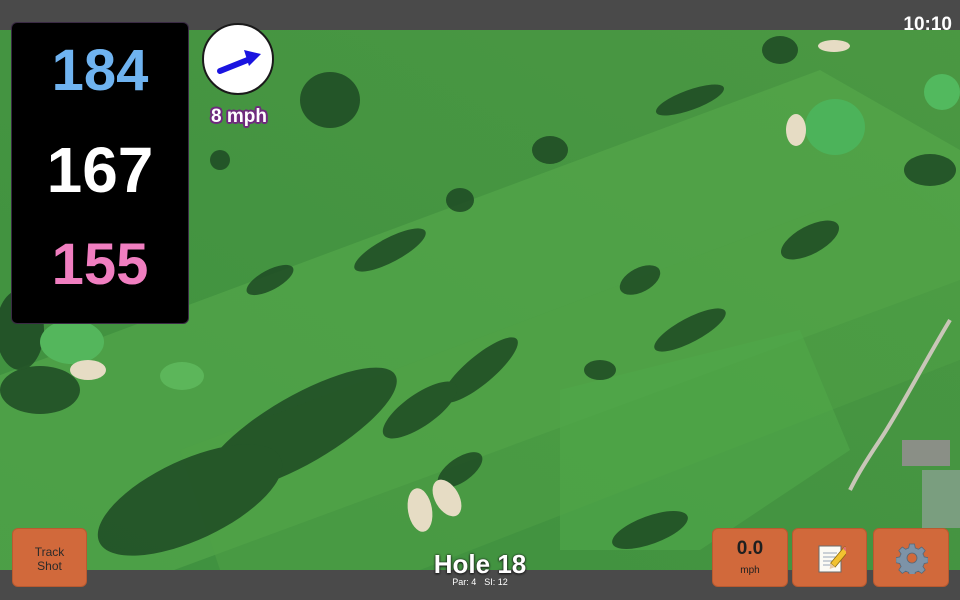  What do you see at coordinates (100, 264) in the screenshot?
I see `front-distance: 155` at bounding box center [100, 264].